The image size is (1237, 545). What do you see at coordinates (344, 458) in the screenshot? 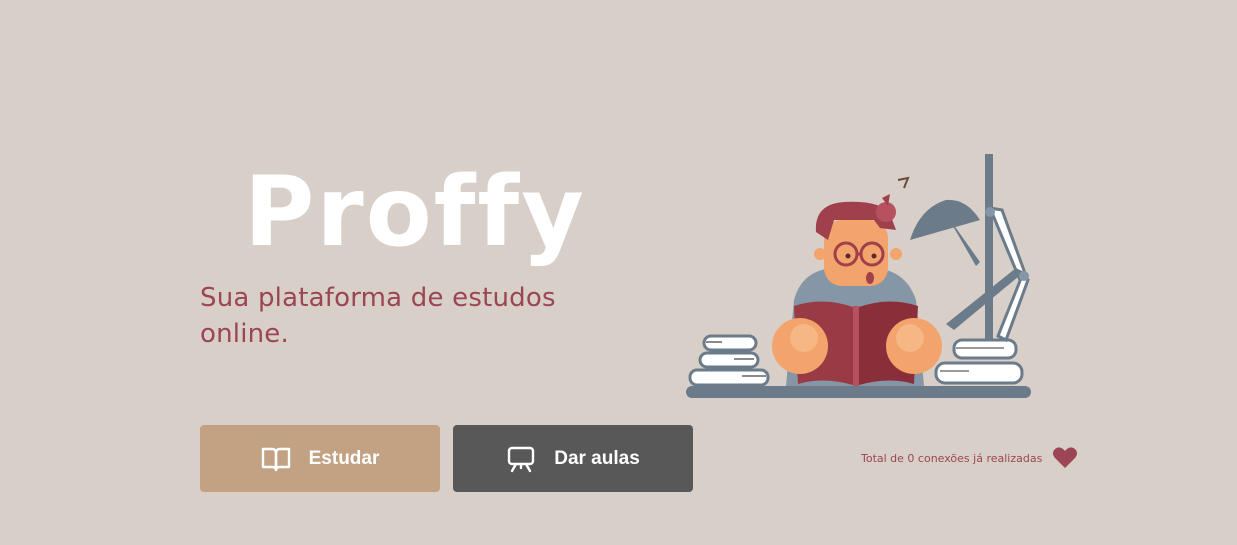
I see `study-button-label: Estudar` at bounding box center [344, 458].